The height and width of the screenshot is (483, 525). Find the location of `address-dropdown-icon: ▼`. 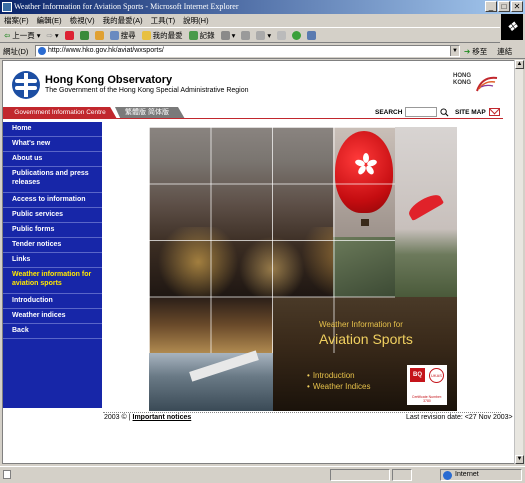

address-dropdown-icon: ▼ is located at coordinates (454, 51).